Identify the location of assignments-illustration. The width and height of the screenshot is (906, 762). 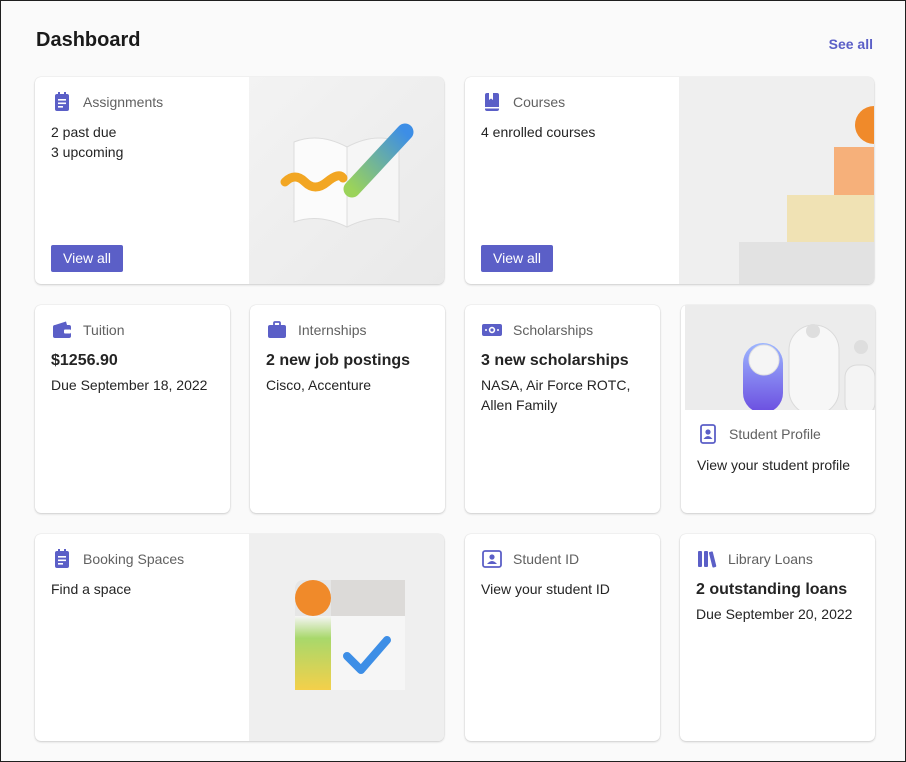
(346, 180).